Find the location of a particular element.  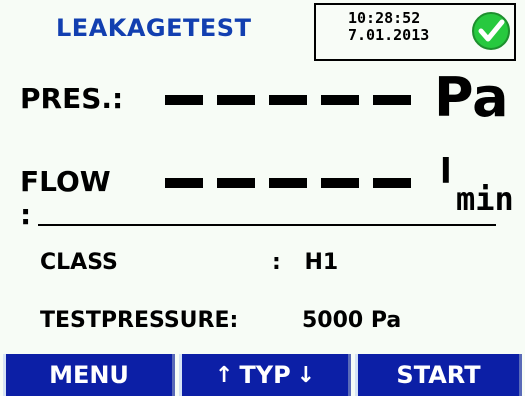

menu-button-label: MENU is located at coordinates (89, 375).